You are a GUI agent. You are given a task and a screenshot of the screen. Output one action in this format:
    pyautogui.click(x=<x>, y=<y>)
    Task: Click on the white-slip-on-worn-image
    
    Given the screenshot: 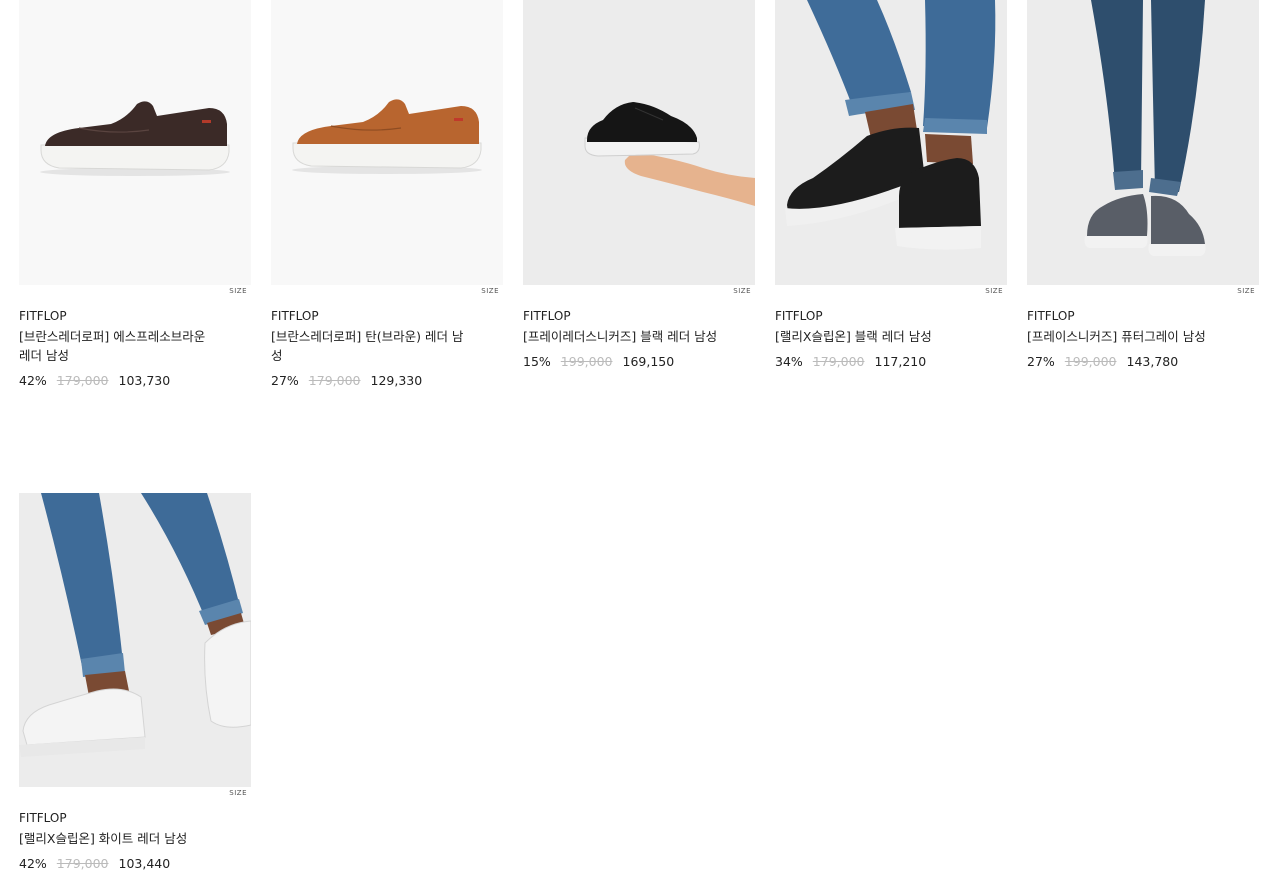 What is the action you would take?
    pyautogui.click(x=135, y=640)
    